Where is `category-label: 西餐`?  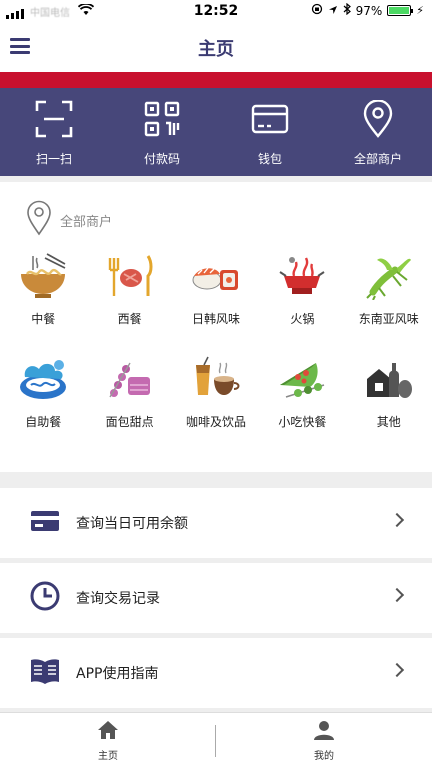 category-label: 西餐 is located at coordinates (129, 319).